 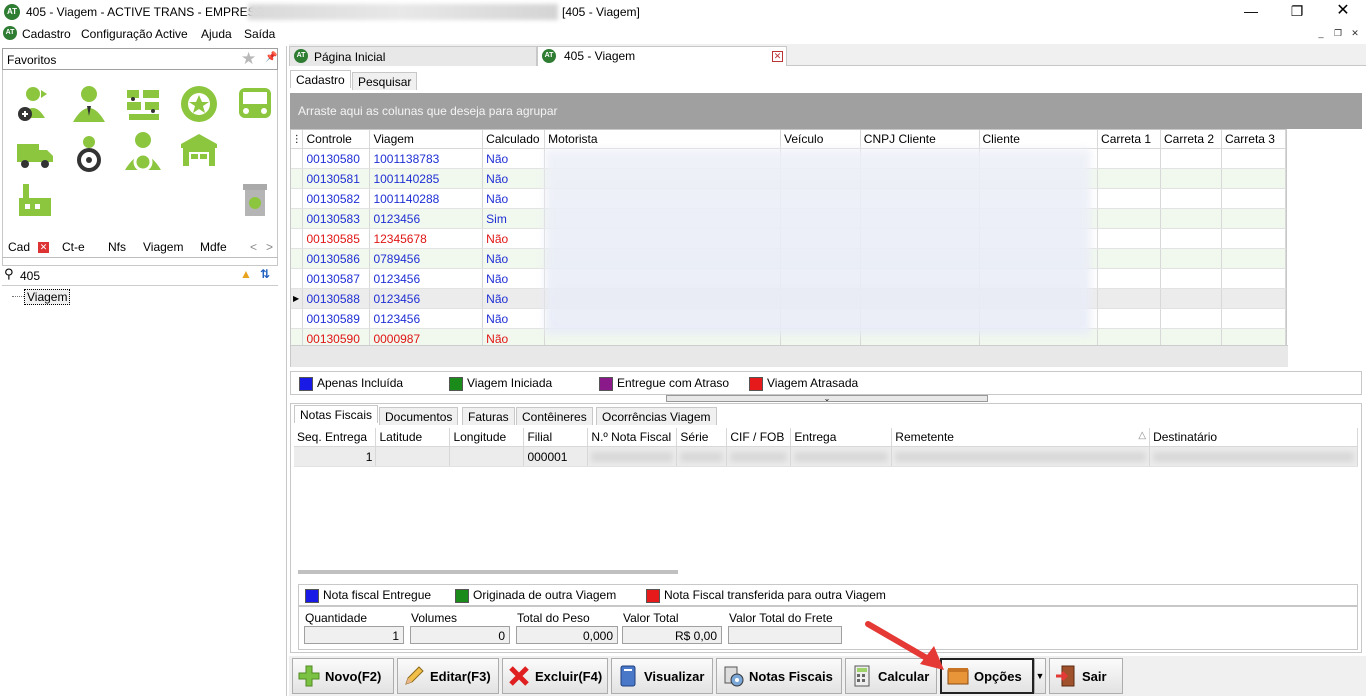 I want to click on favorite-factory-icon, so click(x=35, y=200).